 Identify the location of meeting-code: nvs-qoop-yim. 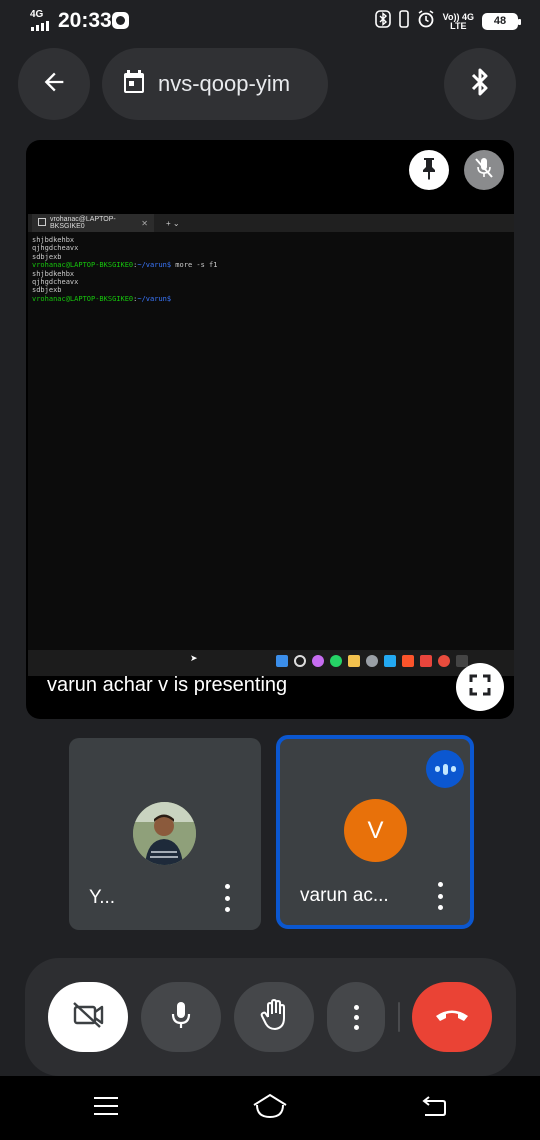
(224, 83).